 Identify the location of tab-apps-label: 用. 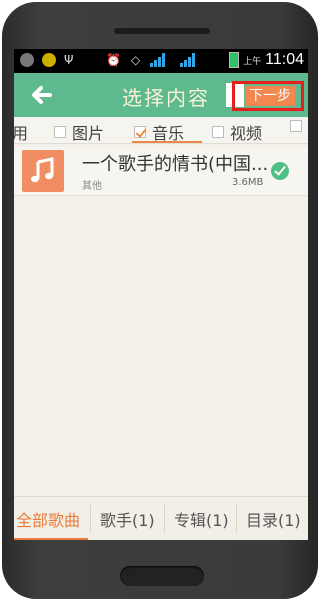
(21, 133).